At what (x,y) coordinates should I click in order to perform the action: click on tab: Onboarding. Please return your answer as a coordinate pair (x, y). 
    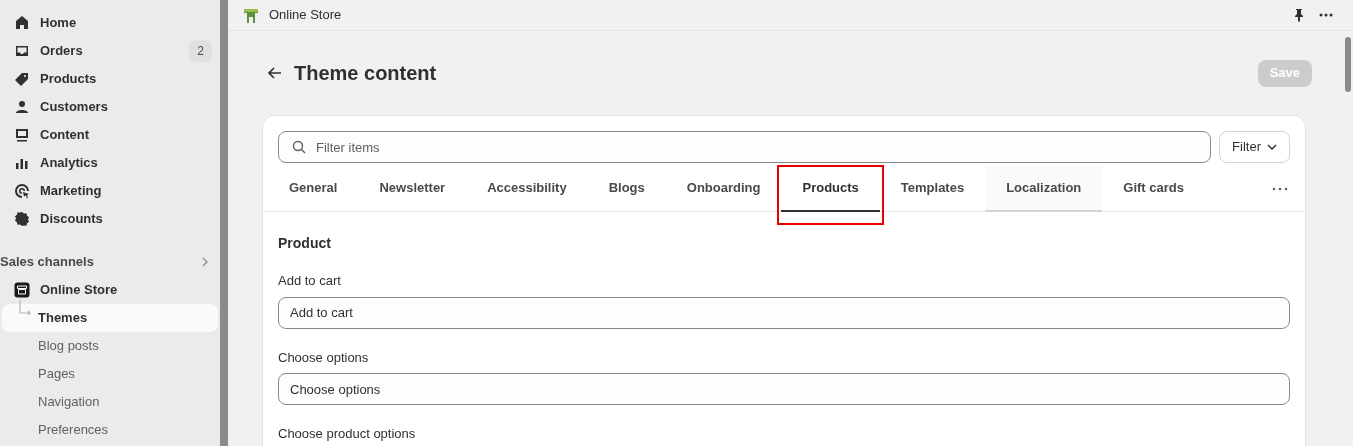
    Looking at the image, I should click on (723, 188).